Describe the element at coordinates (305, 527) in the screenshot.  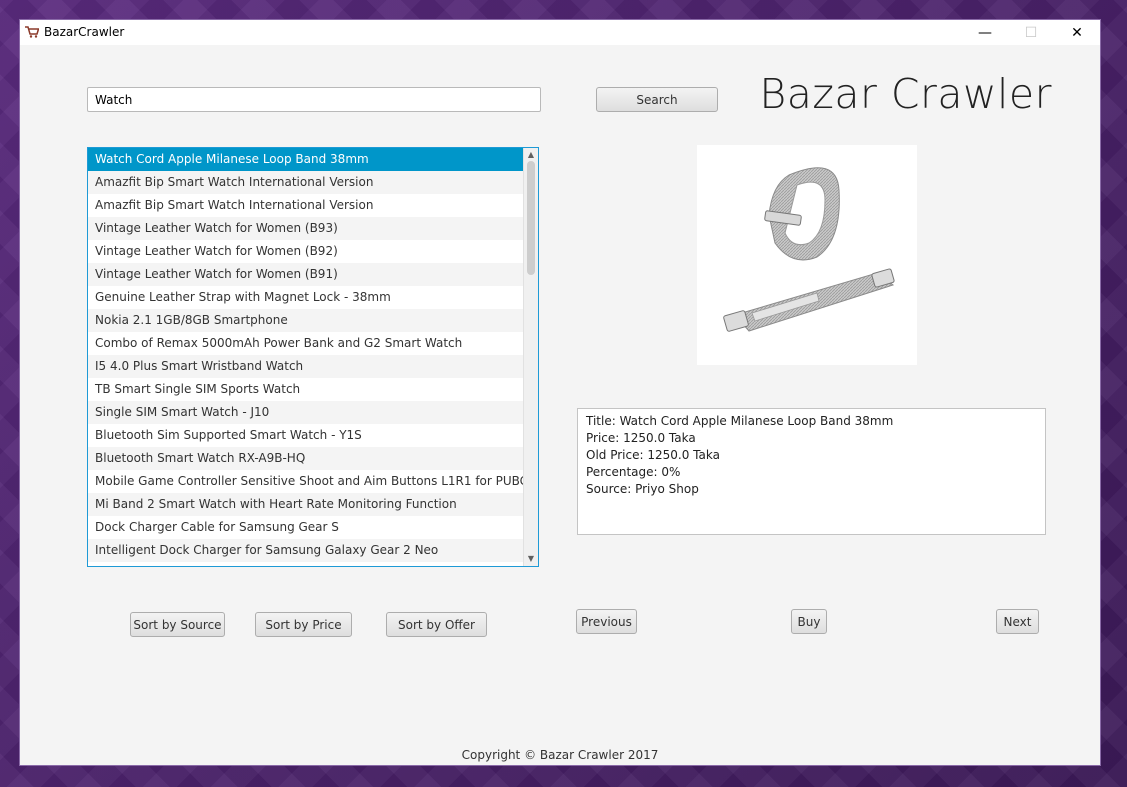
I see `list-item: Dock Charger Cable for Samsung Gear S` at that location.